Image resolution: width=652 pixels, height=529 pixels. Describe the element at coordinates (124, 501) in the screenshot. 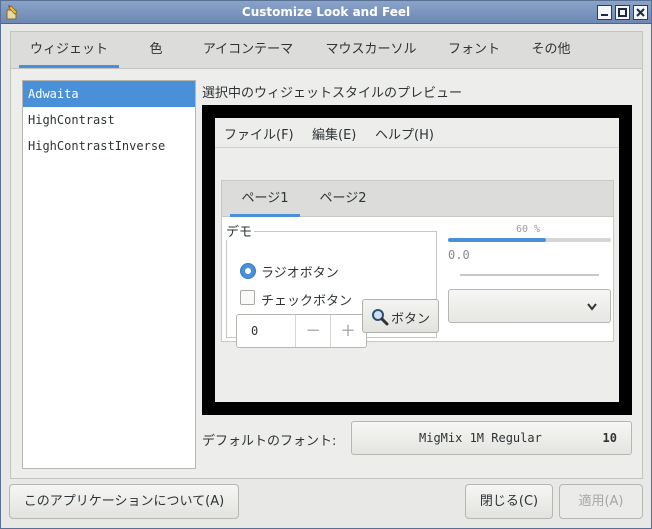

I see `about-button: このアプリケーションについて(A)` at that location.